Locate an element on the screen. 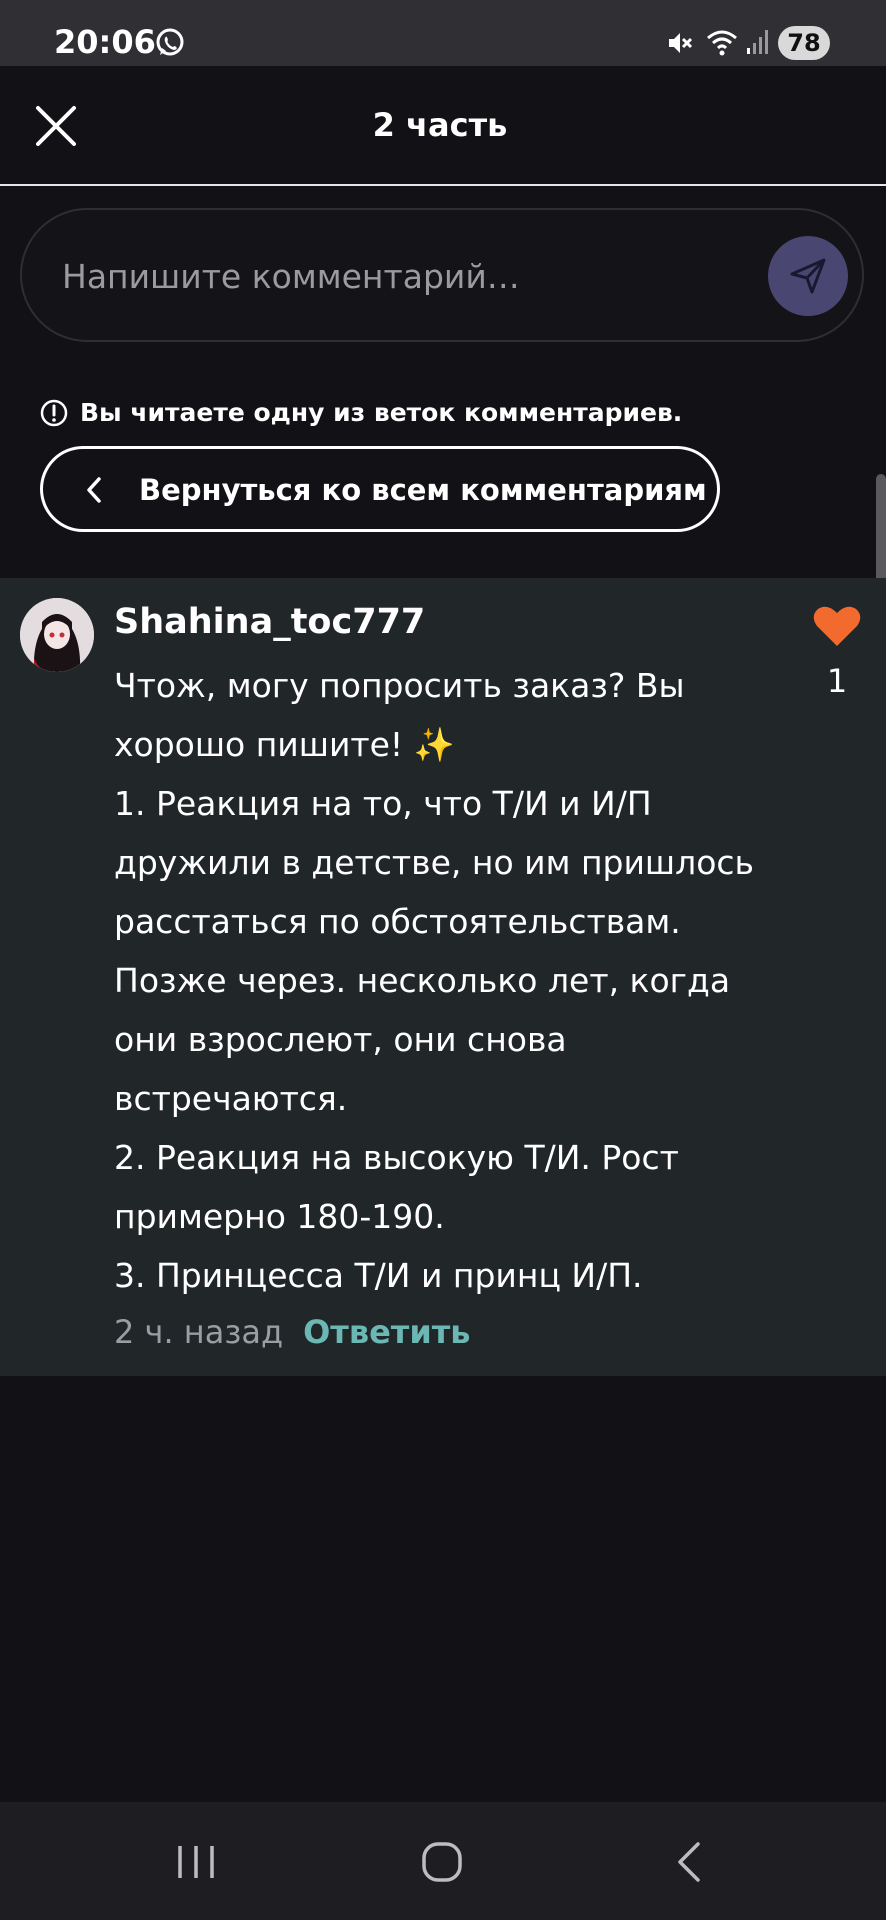  back-button is located at coordinates (689, 1862).